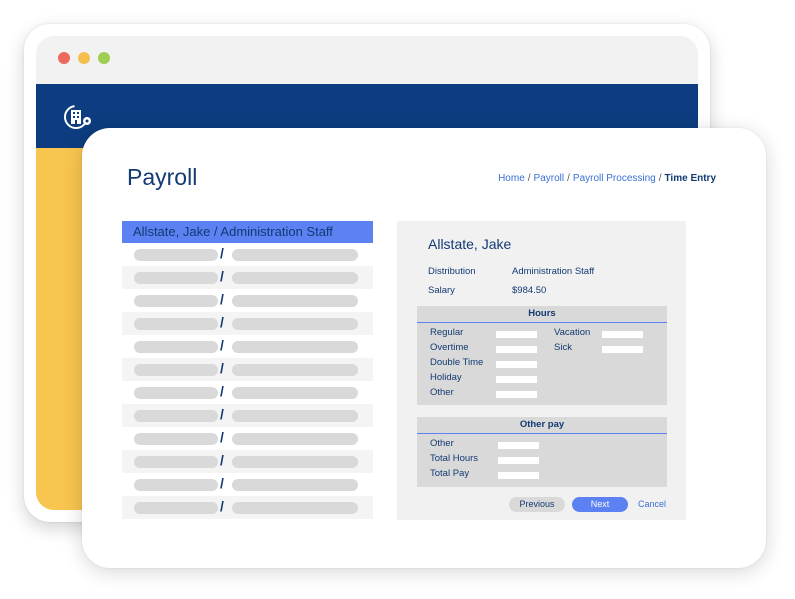  Describe the element at coordinates (64, 58) in the screenshot. I see `close-window-button` at that location.